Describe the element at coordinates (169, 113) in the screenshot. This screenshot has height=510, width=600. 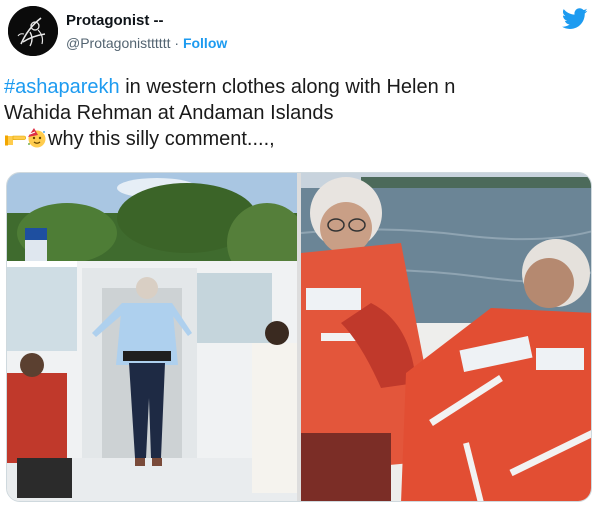
I see `tweet-line-2: Wahida Rehman at Andaman Islands` at that location.